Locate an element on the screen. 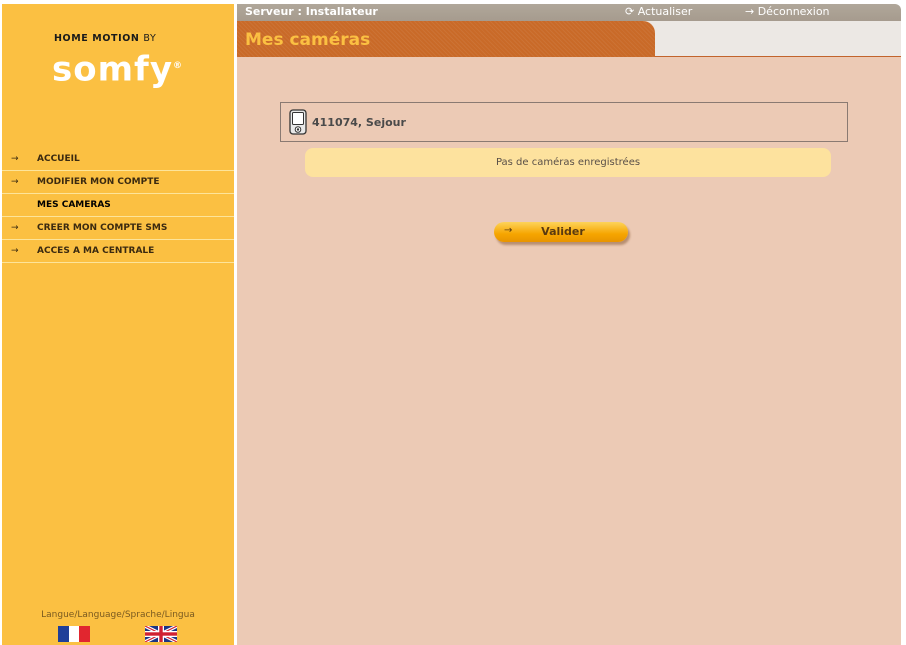  nav-item-creer-compte-sms: → CREER MON COMPTE SMS is located at coordinates (118, 228).